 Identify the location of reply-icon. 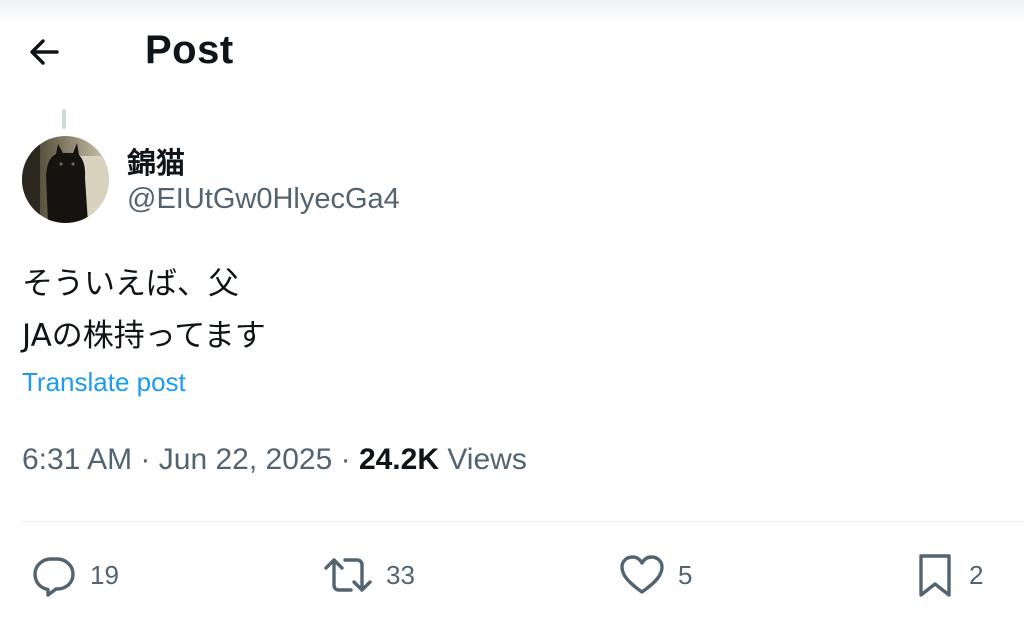
(54, 575).